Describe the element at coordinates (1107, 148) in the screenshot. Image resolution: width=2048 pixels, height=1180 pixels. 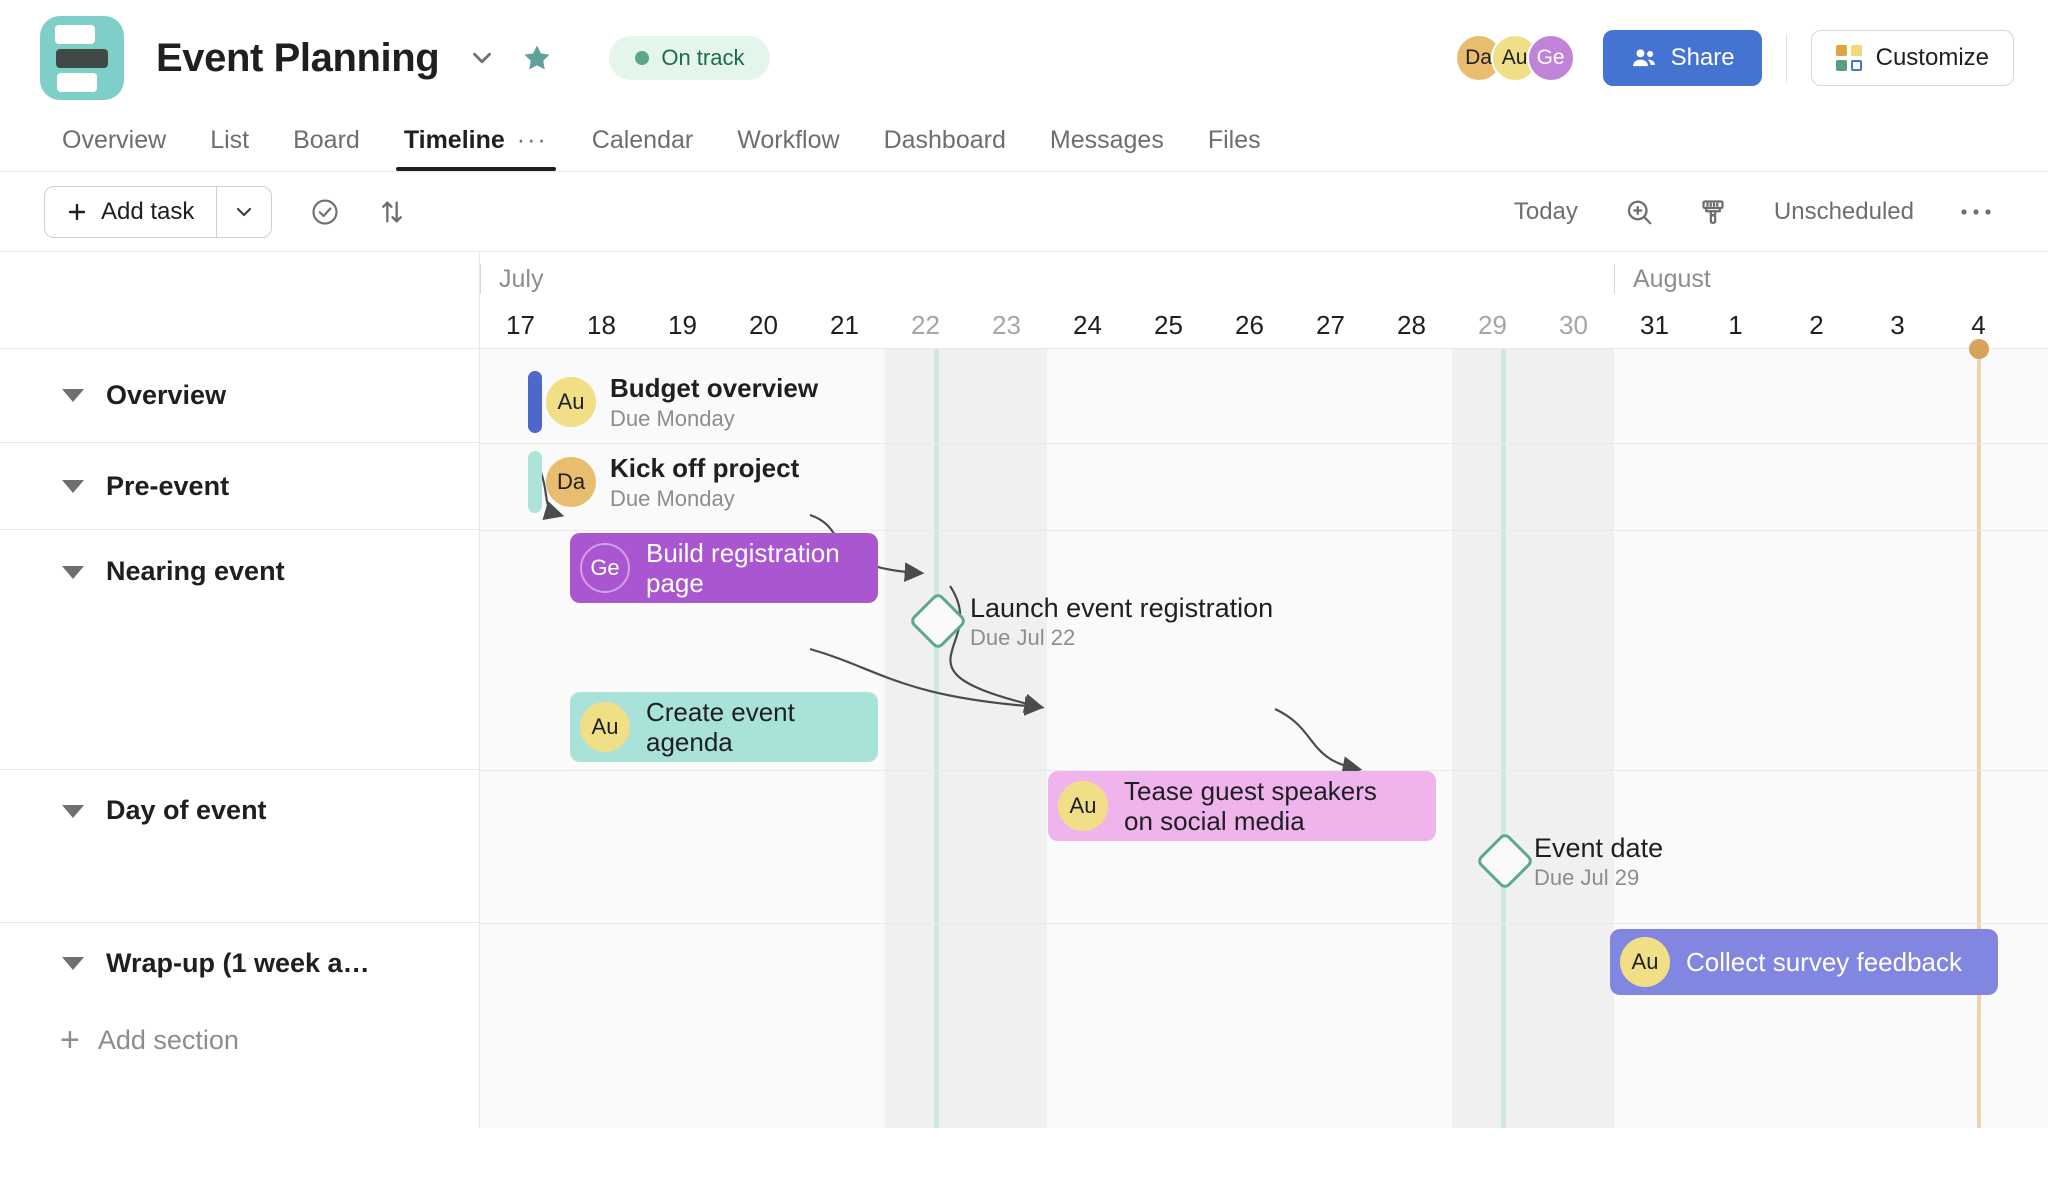
I see `tab-messages: Messages` at that location.